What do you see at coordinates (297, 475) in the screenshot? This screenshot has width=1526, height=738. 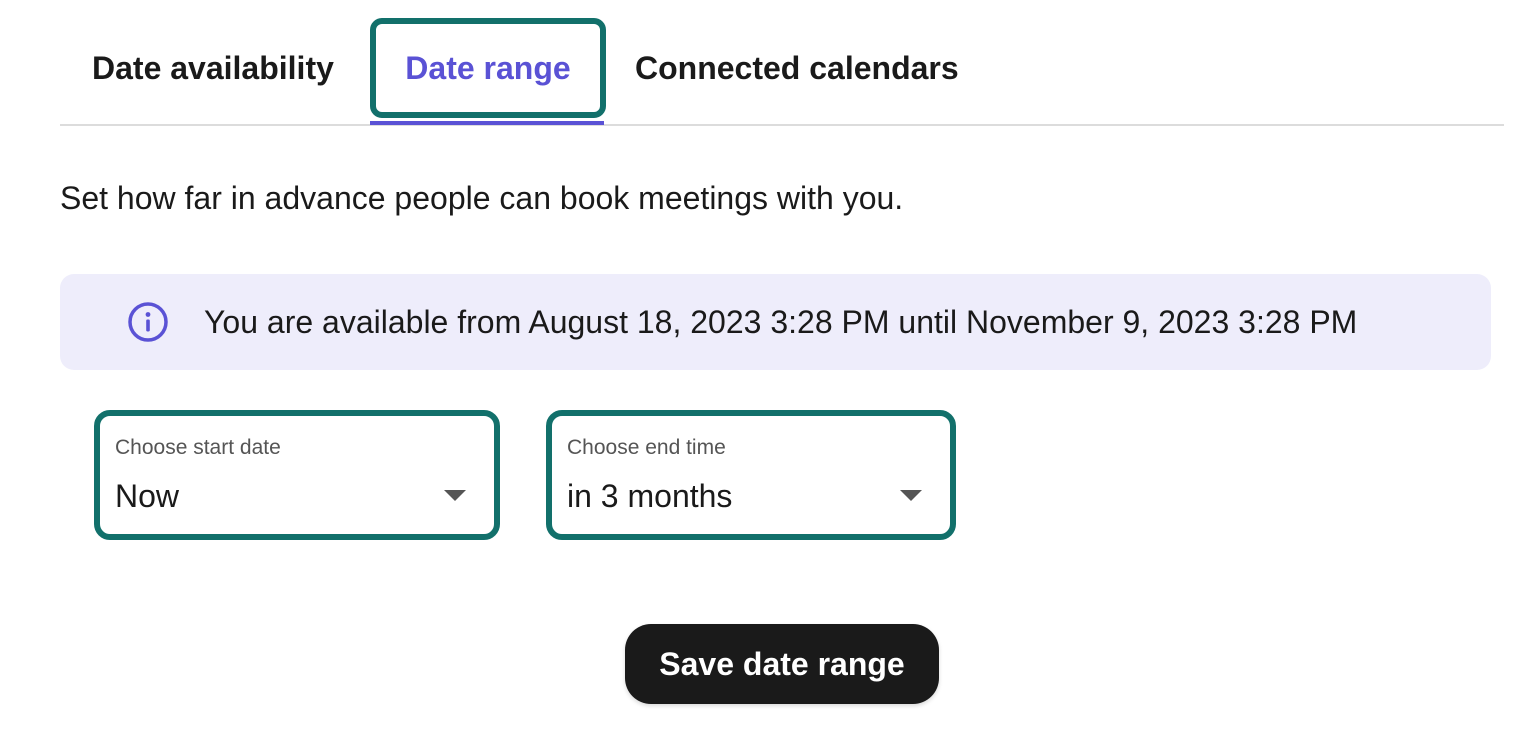 I see `start-date-select: Choose start date Now` at bounding box center [297, 475].